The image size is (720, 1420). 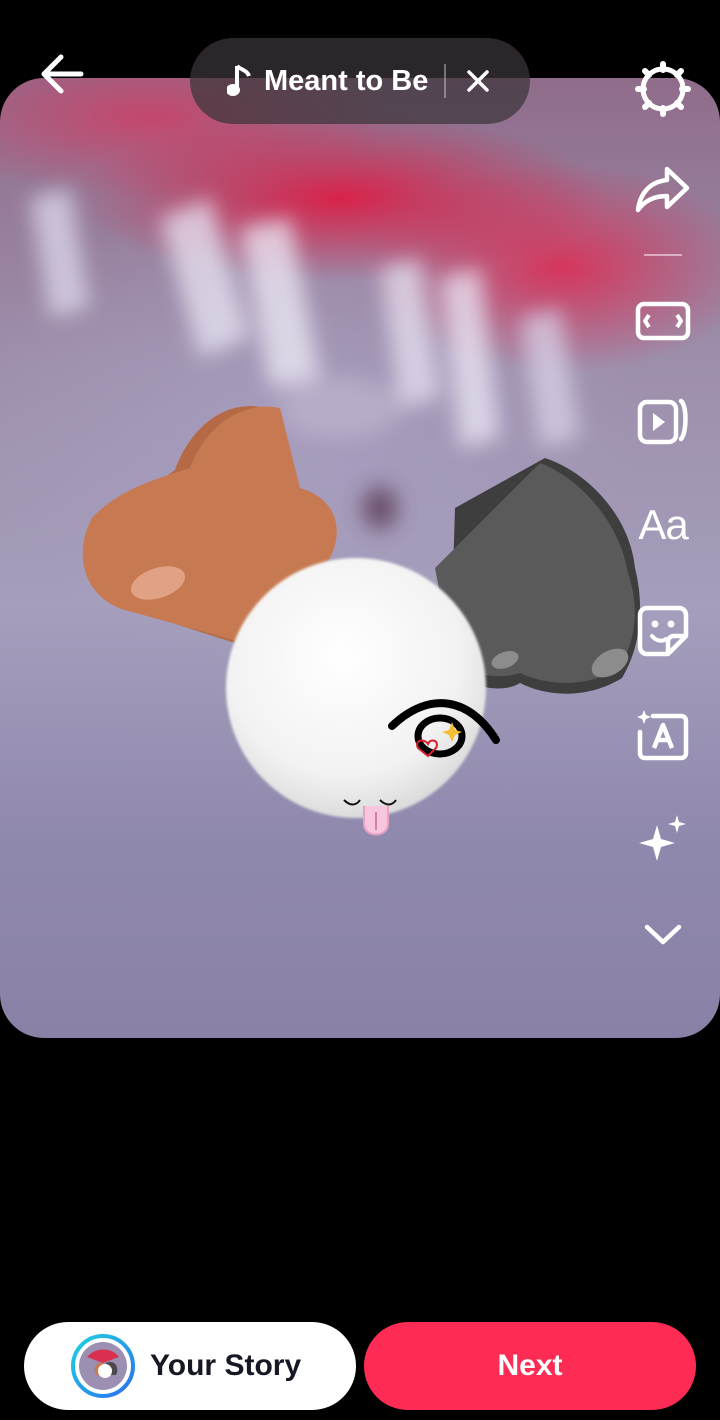 I want to click on music-selector: Meant to Be, so click(x=360, y=81).